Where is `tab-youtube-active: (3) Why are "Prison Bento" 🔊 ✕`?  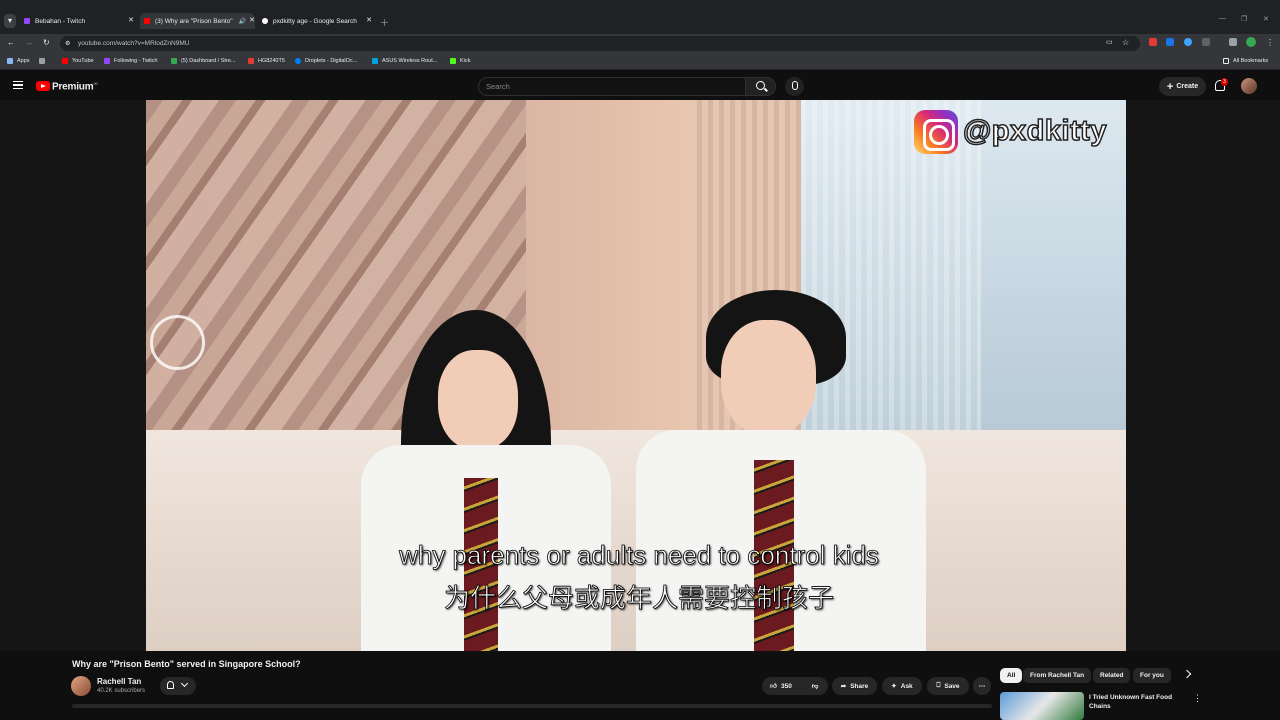 tab-youtube-active: (3) Why are "Prison Bento" 🔊 ✕ is located at coordinates (197, 21).